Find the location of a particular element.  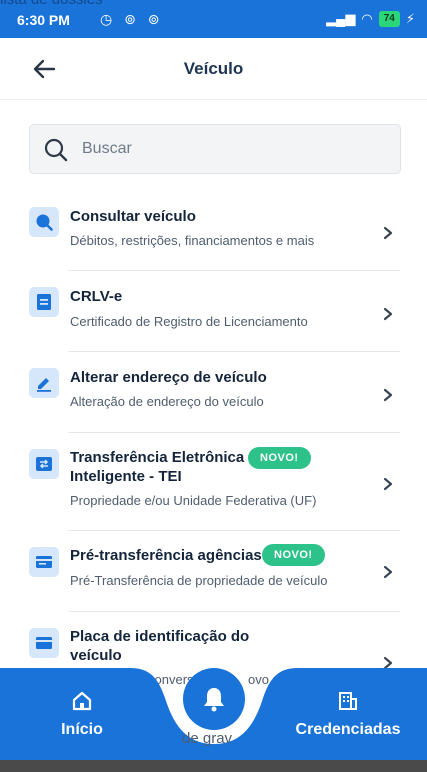

nav-accredited-label: Credenciadas is located at coordinates (348, 729).